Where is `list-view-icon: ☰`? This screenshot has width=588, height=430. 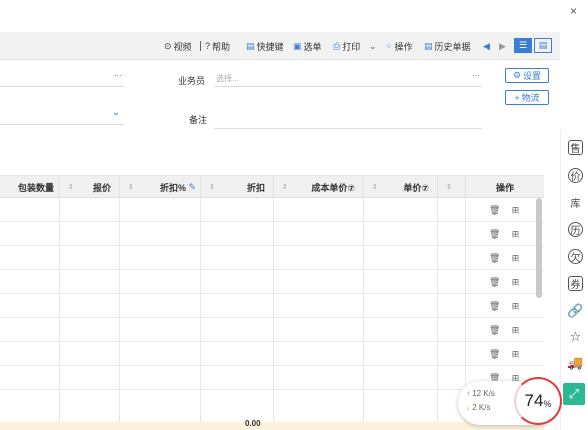 list-view-icon: ☰ is located at coordinates (523, 45).